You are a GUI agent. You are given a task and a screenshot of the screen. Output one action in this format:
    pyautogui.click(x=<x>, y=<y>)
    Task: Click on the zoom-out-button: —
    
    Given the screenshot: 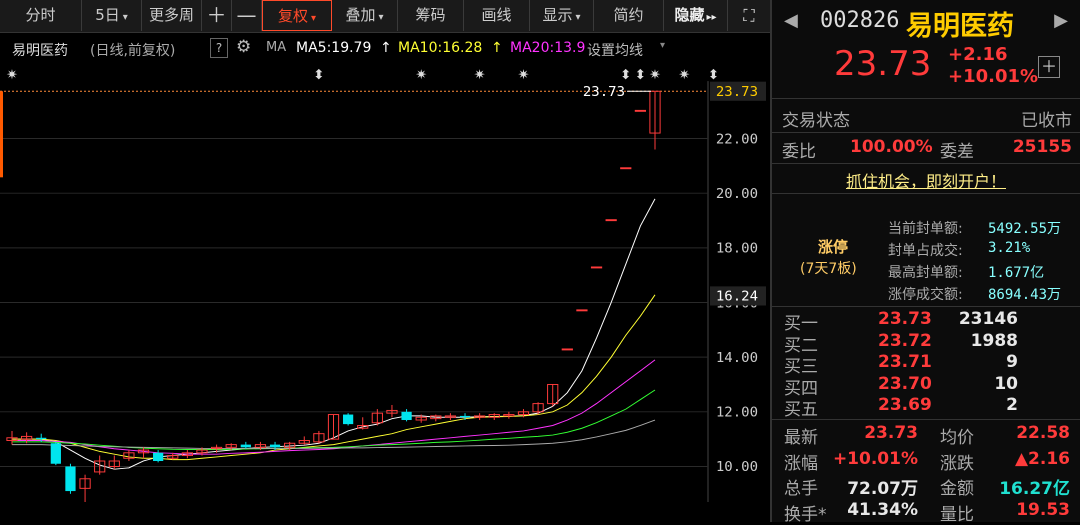 What is the action you would take?
    pyautogui.click(x=247, y=15)
    